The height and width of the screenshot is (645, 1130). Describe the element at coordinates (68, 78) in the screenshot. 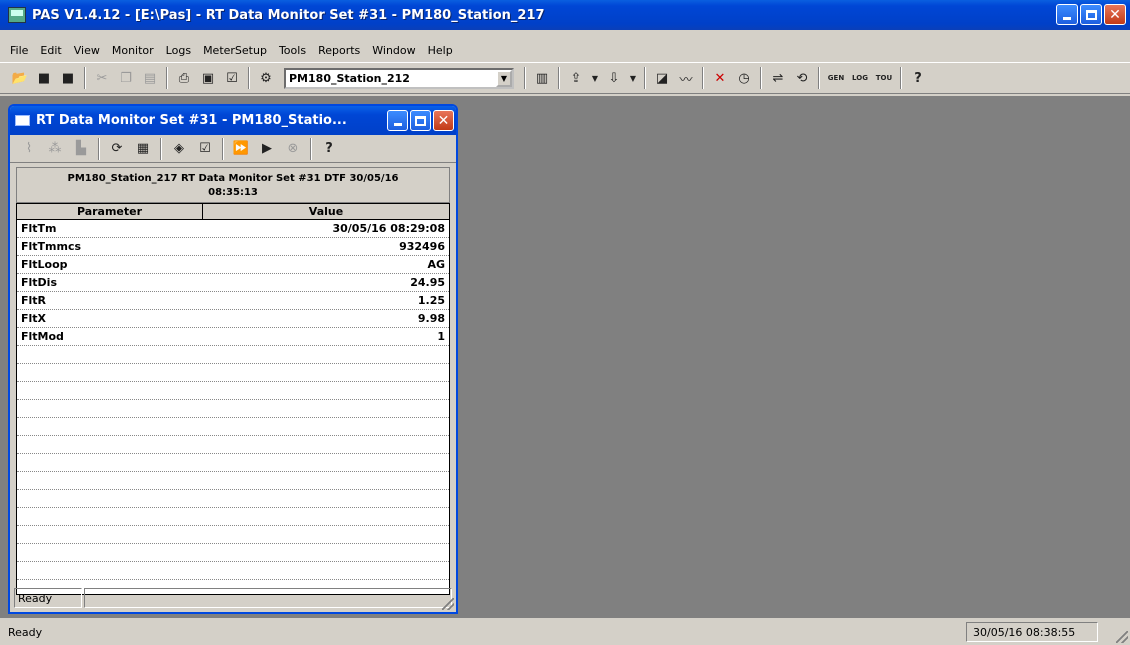

I see `save-all-icon: ■` at that location.